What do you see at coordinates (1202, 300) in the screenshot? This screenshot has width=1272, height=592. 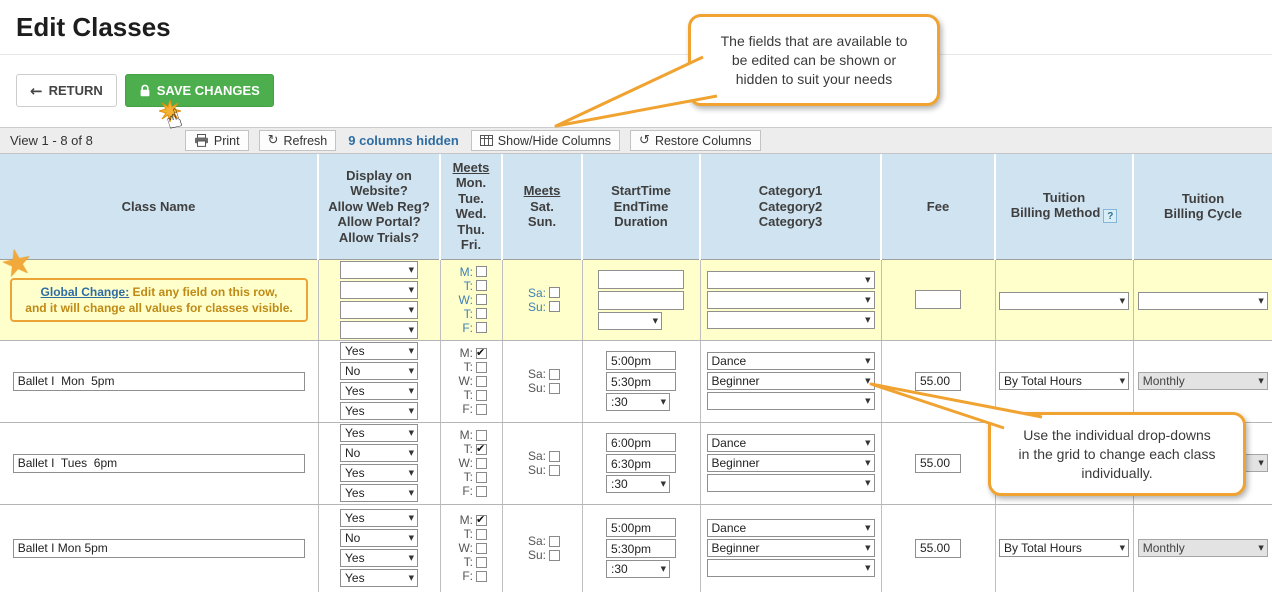 I see `global-billing-cycle-select: ▼` at bounding box center [1202, 300].